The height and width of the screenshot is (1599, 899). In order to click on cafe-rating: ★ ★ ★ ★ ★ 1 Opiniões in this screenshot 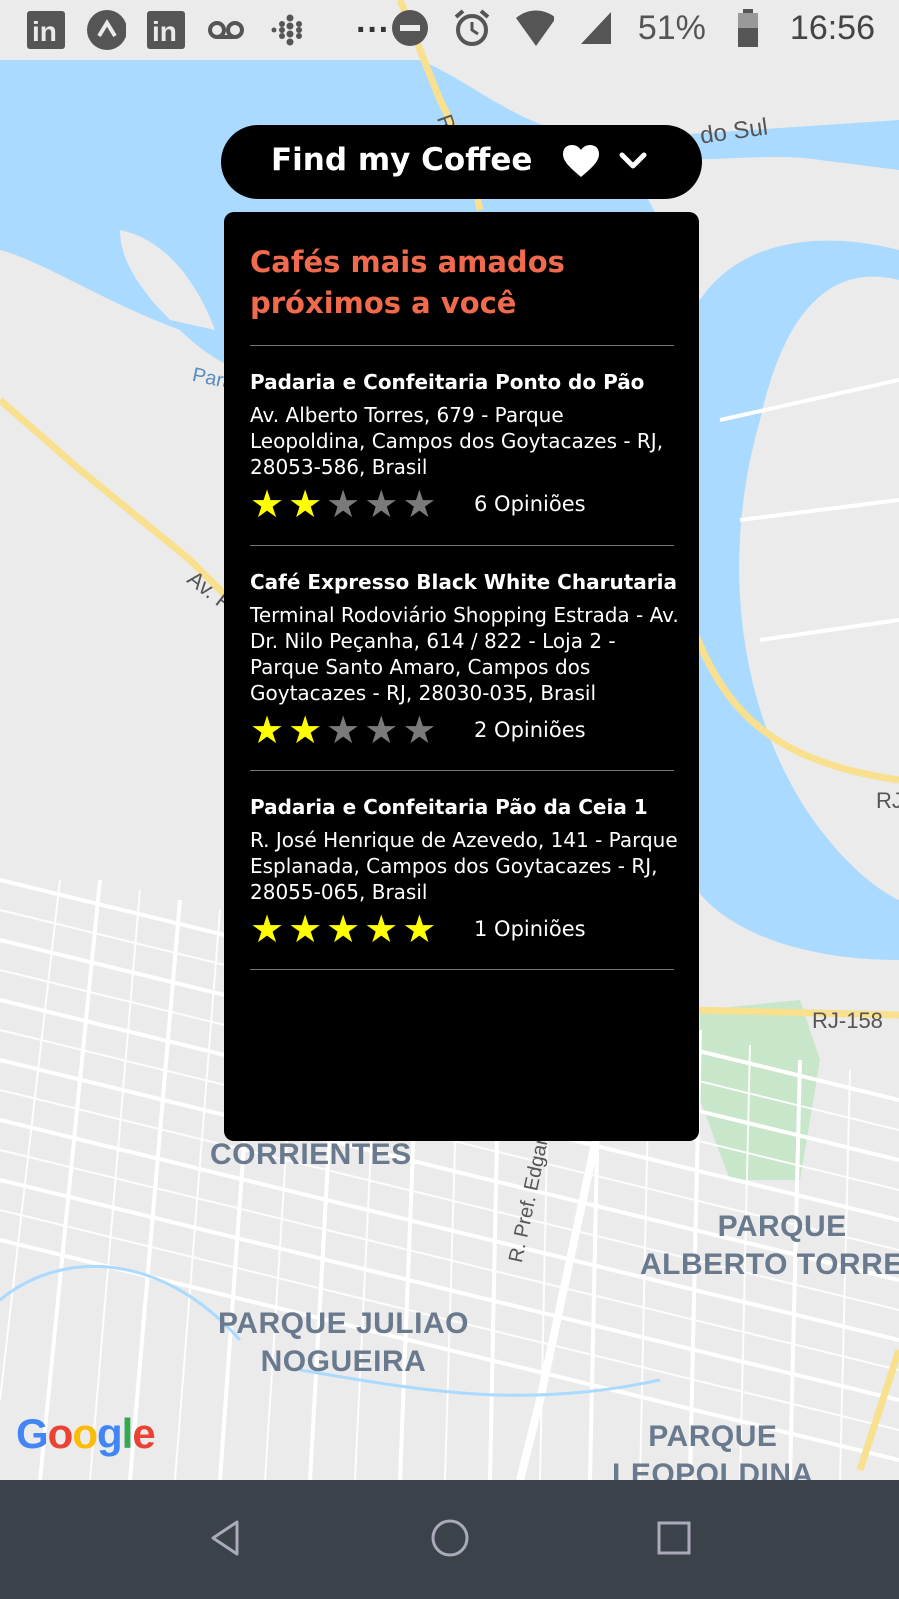, I will do `click(465, 929)`.